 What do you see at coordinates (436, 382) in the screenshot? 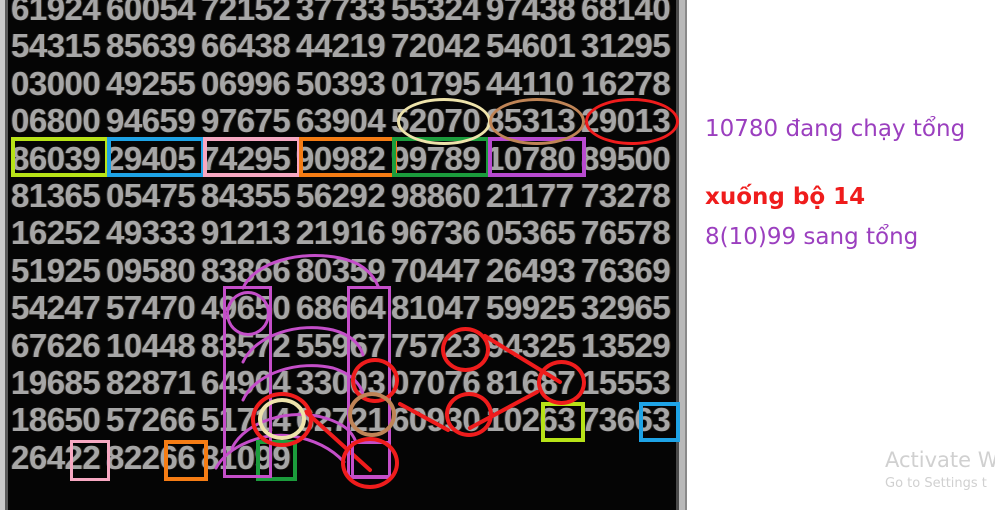
I see `number-cell: 07076` at bounding box center [436, 382].